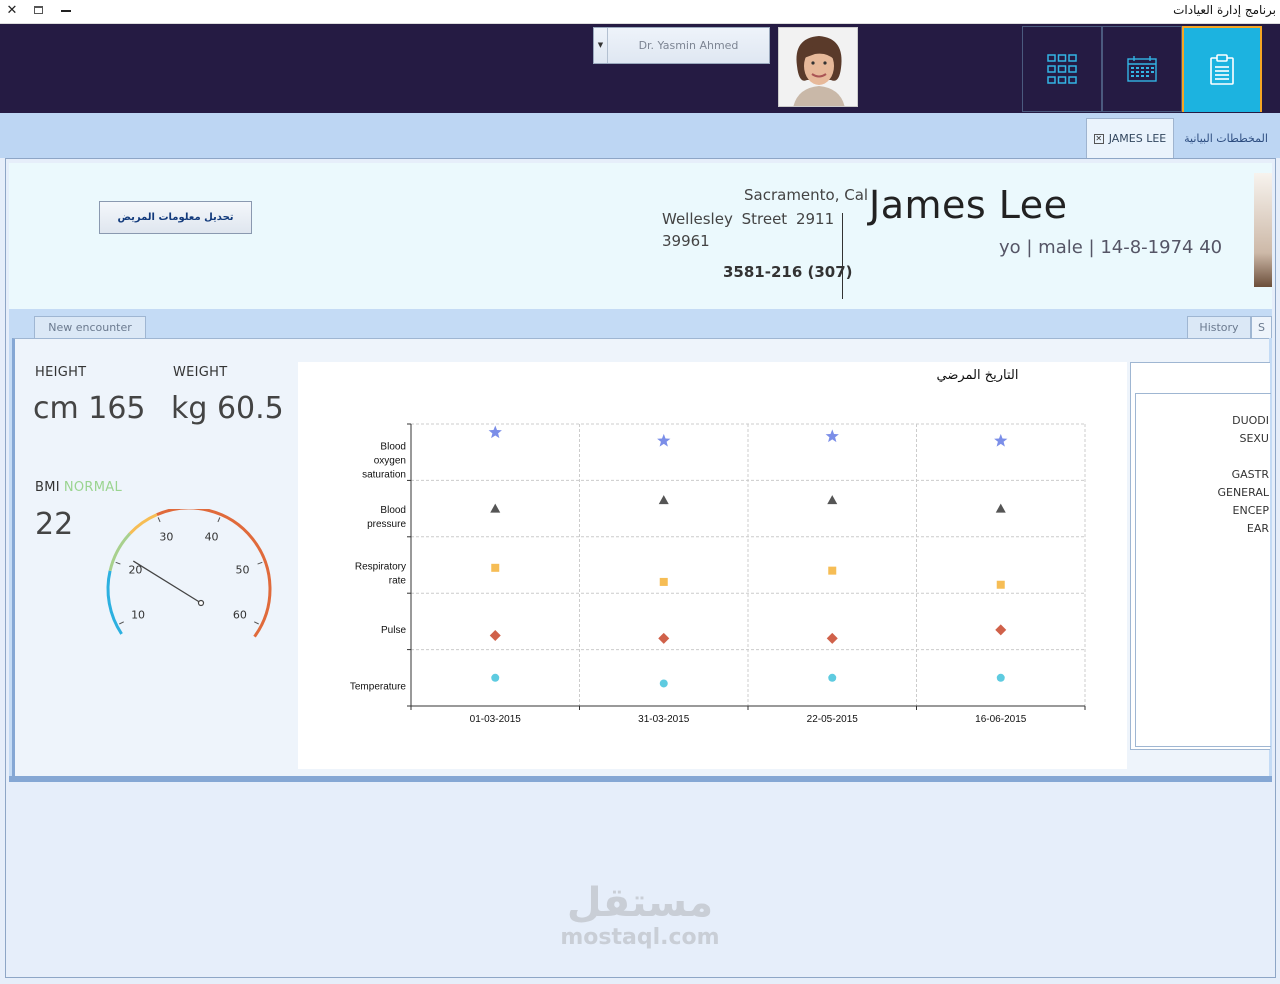 The image size is (1280, 984). Describe the element at coordinates (1130, 138) in the screenshot. I see `tab-patient: ✕ JAMES LEE` at that location.